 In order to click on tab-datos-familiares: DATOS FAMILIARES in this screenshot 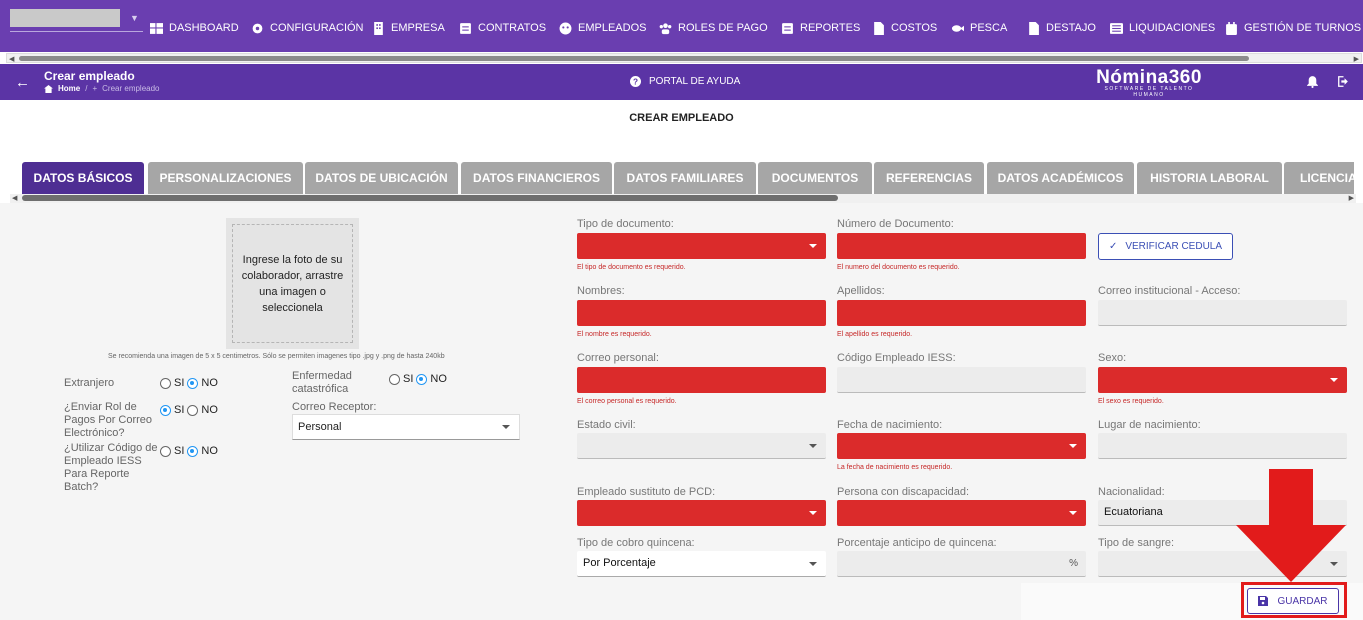, I will do `click(685, 178)`.